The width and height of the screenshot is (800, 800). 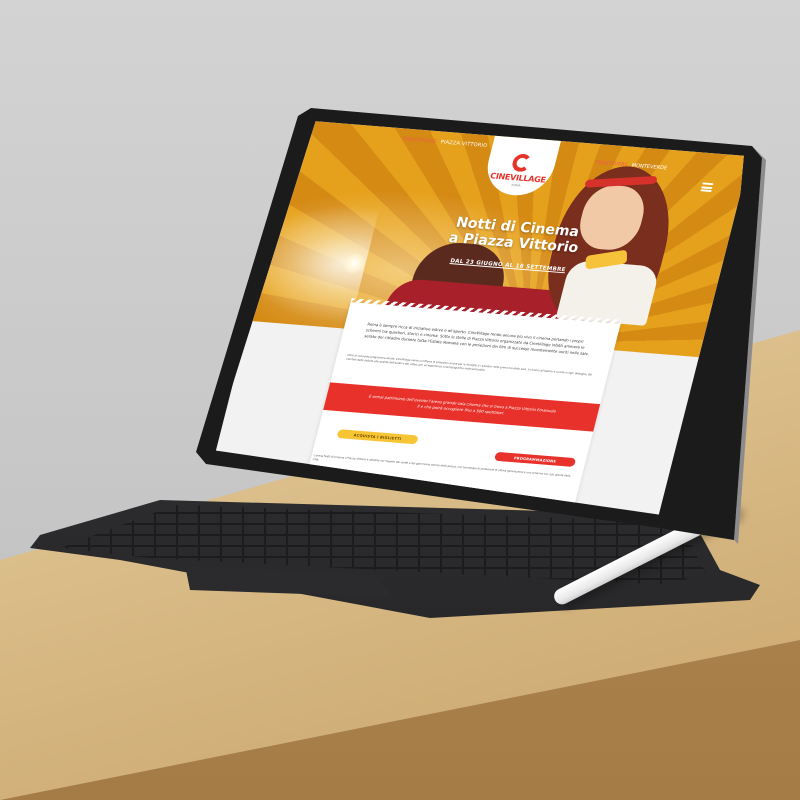 I want to click on buy-tickets-button: ACQUISTA I BIGLIETTI, so click(x=377, y=437).